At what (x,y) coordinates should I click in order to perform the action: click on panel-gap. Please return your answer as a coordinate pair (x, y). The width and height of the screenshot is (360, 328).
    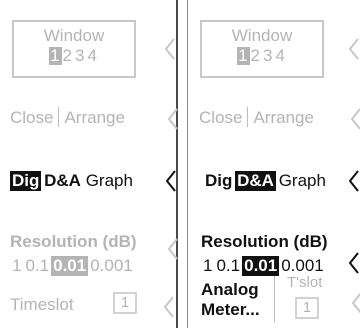
    Looking at the image, I should click on (182, 164).